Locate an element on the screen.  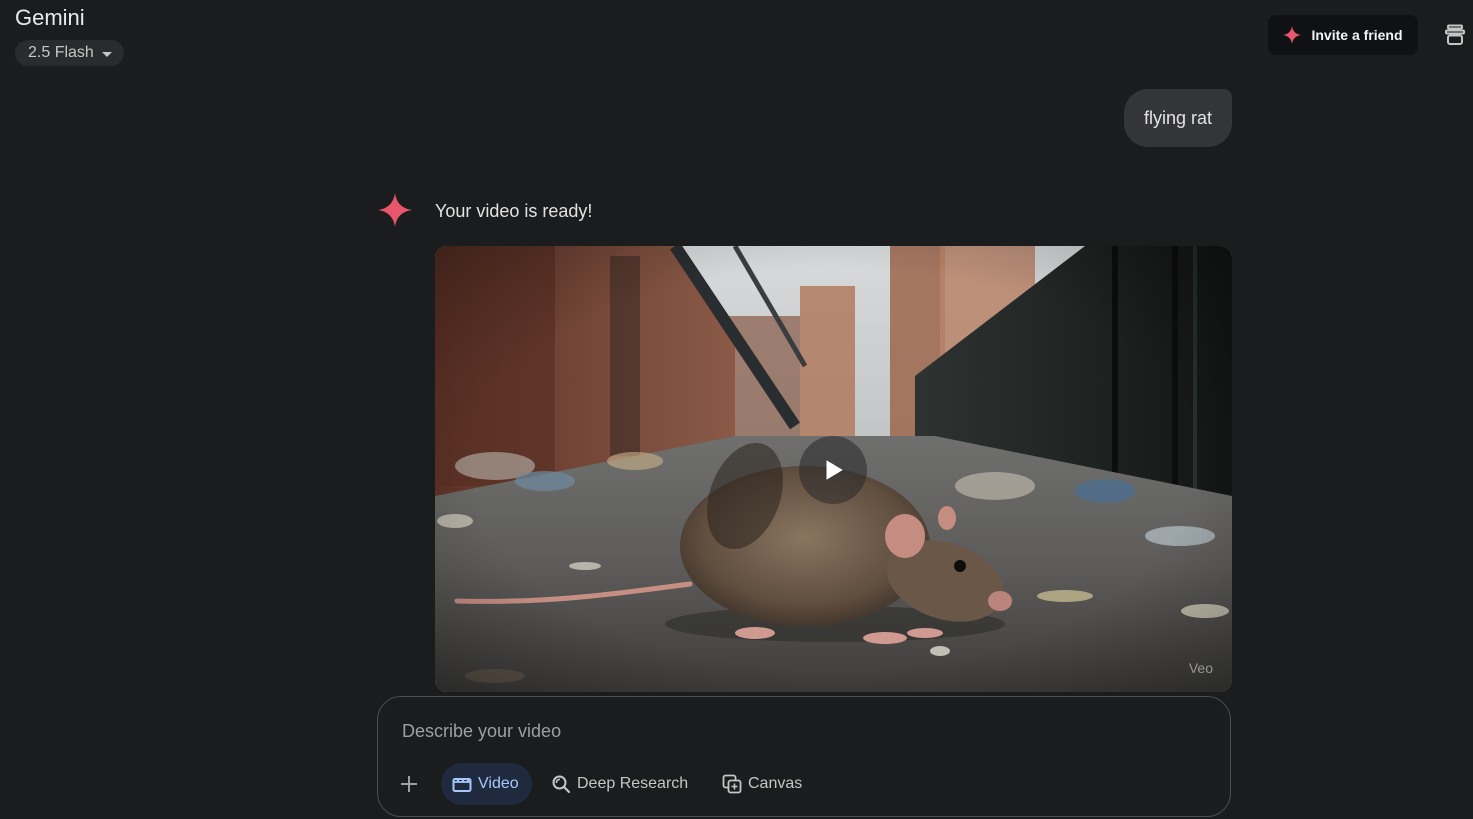
temporary-chat-icon is located at coordinates (1455, 34).